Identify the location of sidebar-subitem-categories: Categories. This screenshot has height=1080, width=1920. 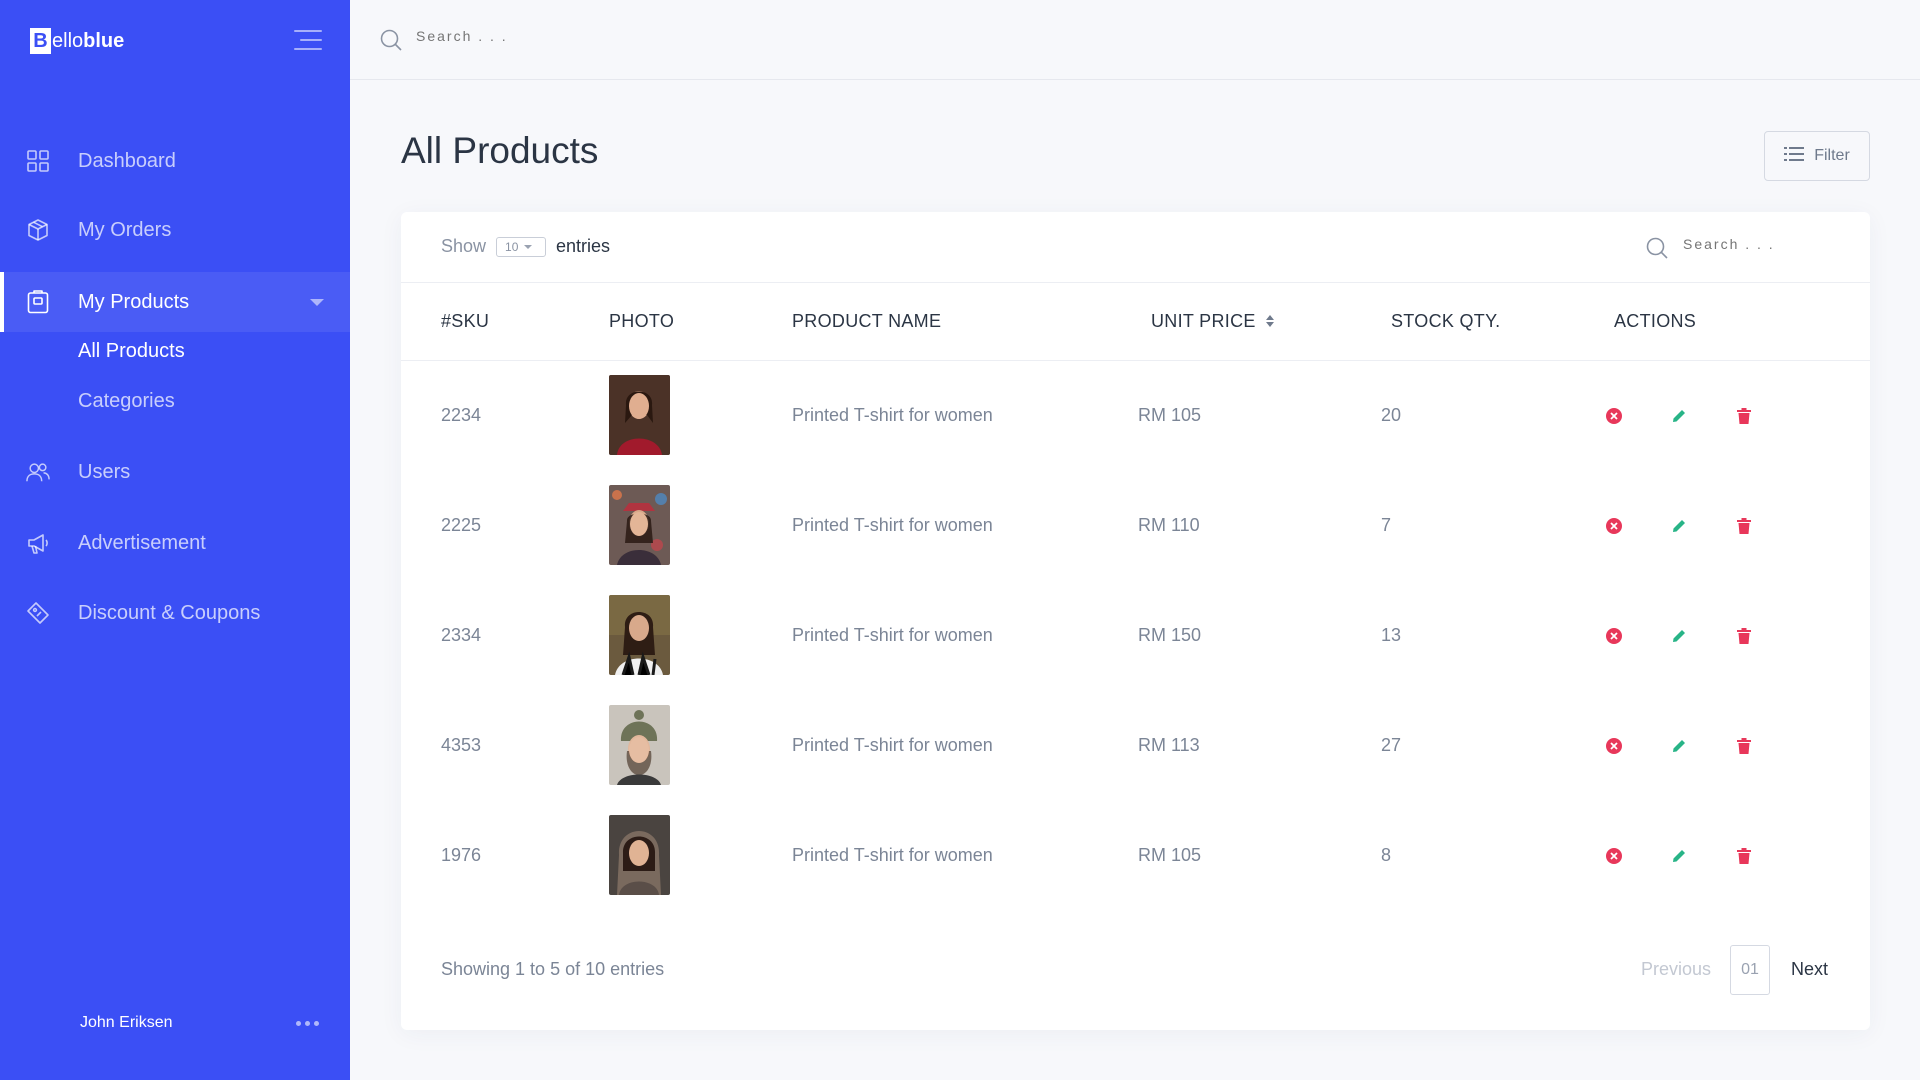
(126, 401).